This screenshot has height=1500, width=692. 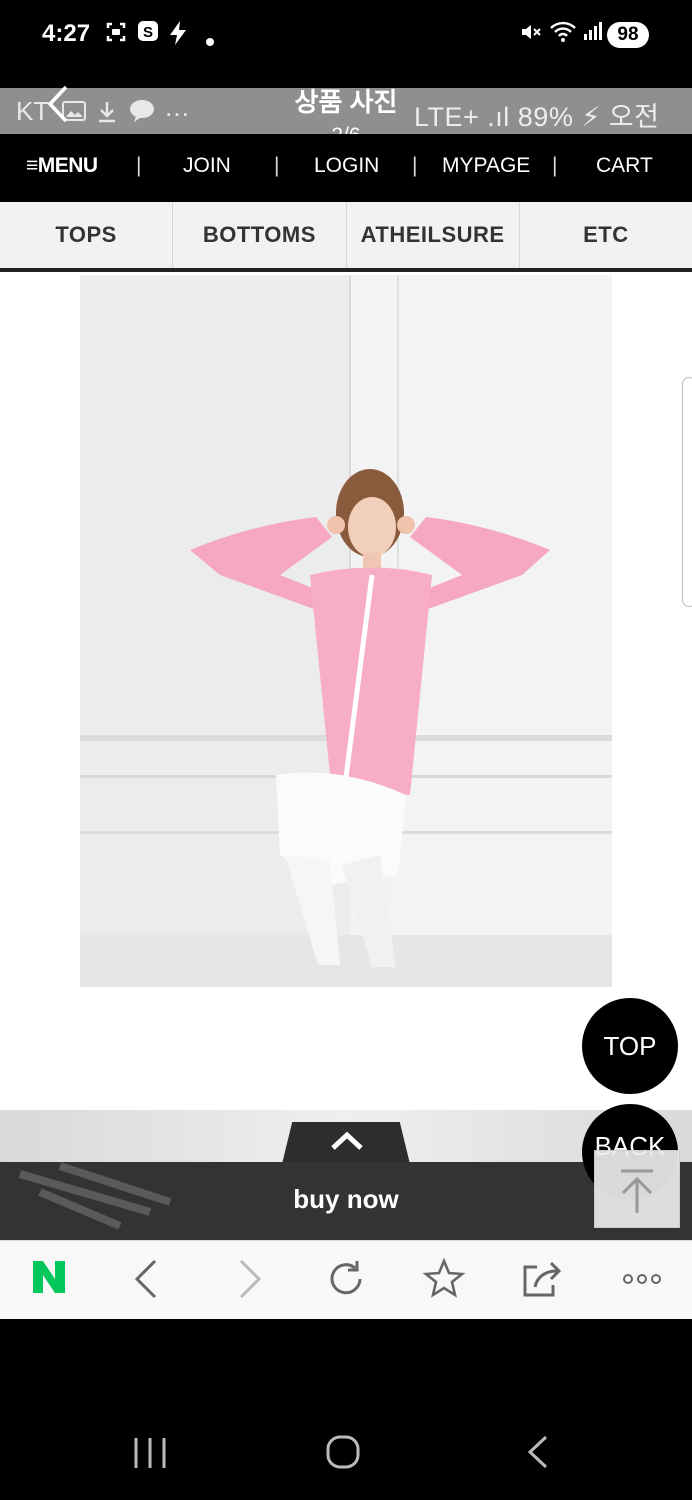 I want to click on status-time: 4:27, so click(x=66, y=33).